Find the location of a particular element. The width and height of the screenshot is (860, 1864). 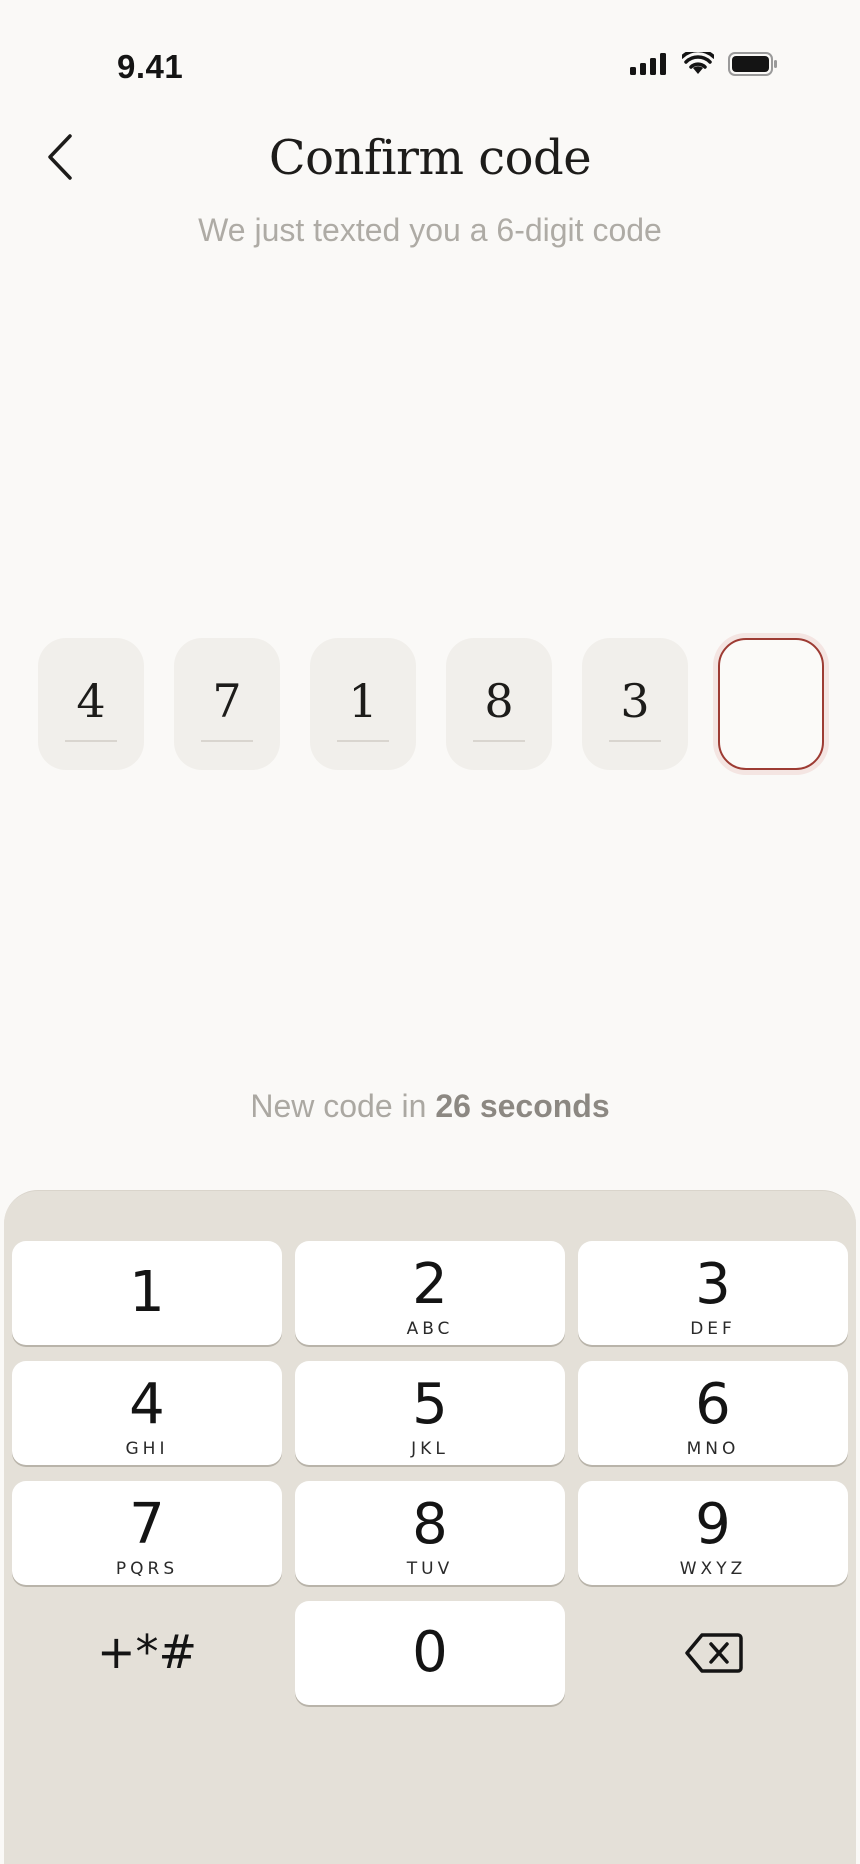

key-number: 8 is located at coordinates (430, 1524).